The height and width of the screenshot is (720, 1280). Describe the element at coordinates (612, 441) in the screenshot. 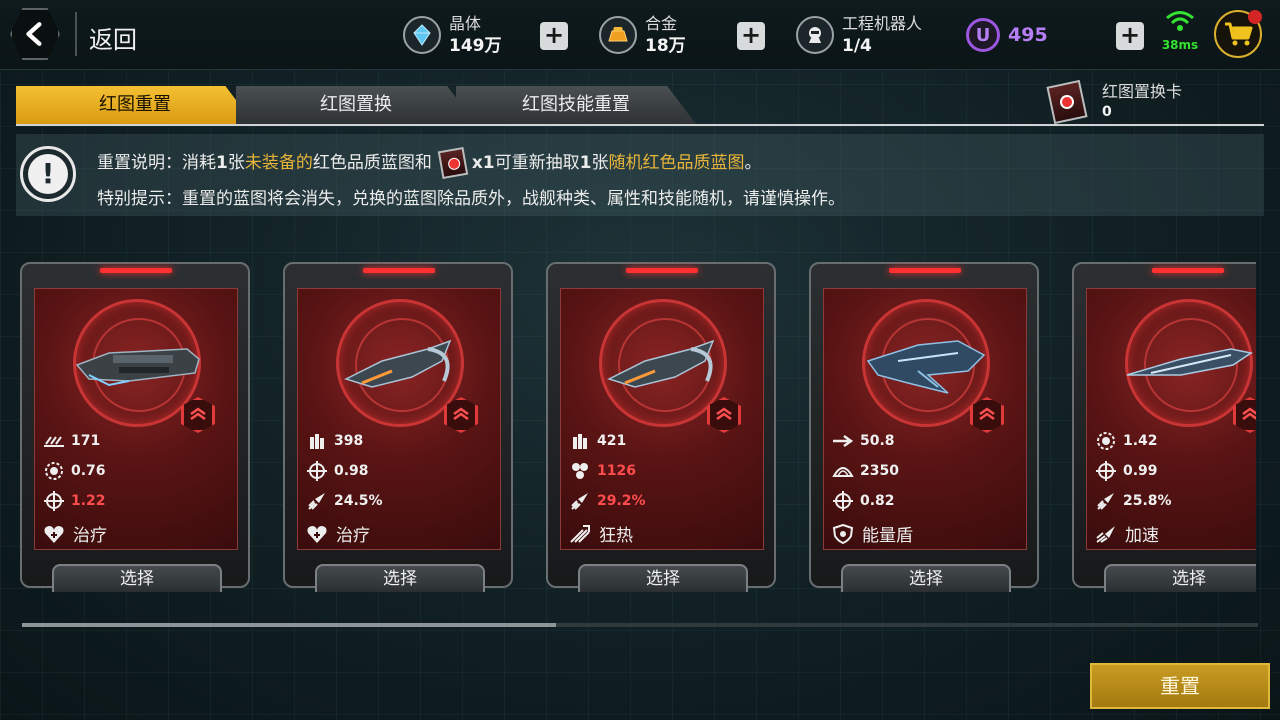

I see `stat-value: 421` at that location.